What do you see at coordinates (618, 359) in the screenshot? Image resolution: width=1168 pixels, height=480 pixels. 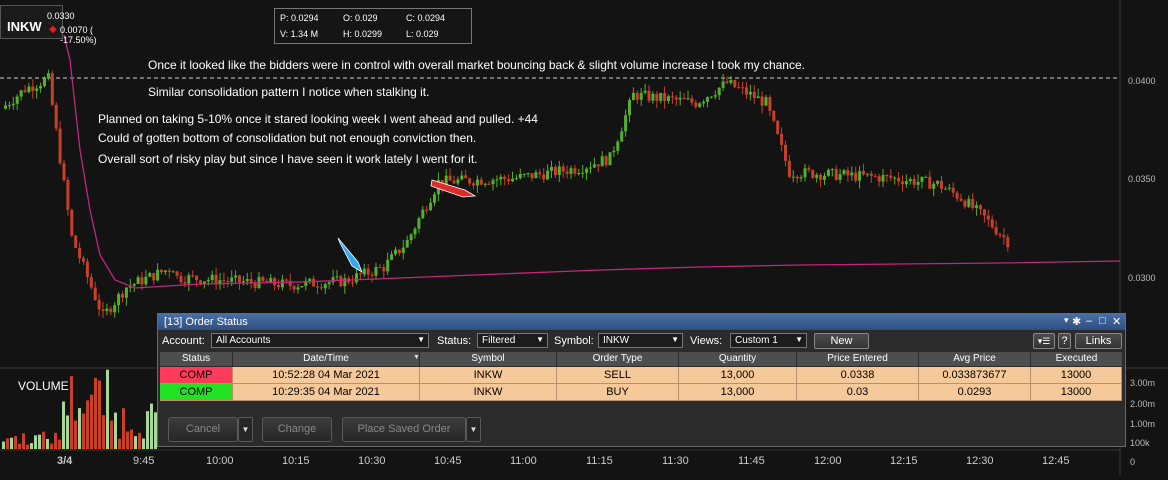 I see `column-header-order-type: Order Type` at bounding box center [618, 359].